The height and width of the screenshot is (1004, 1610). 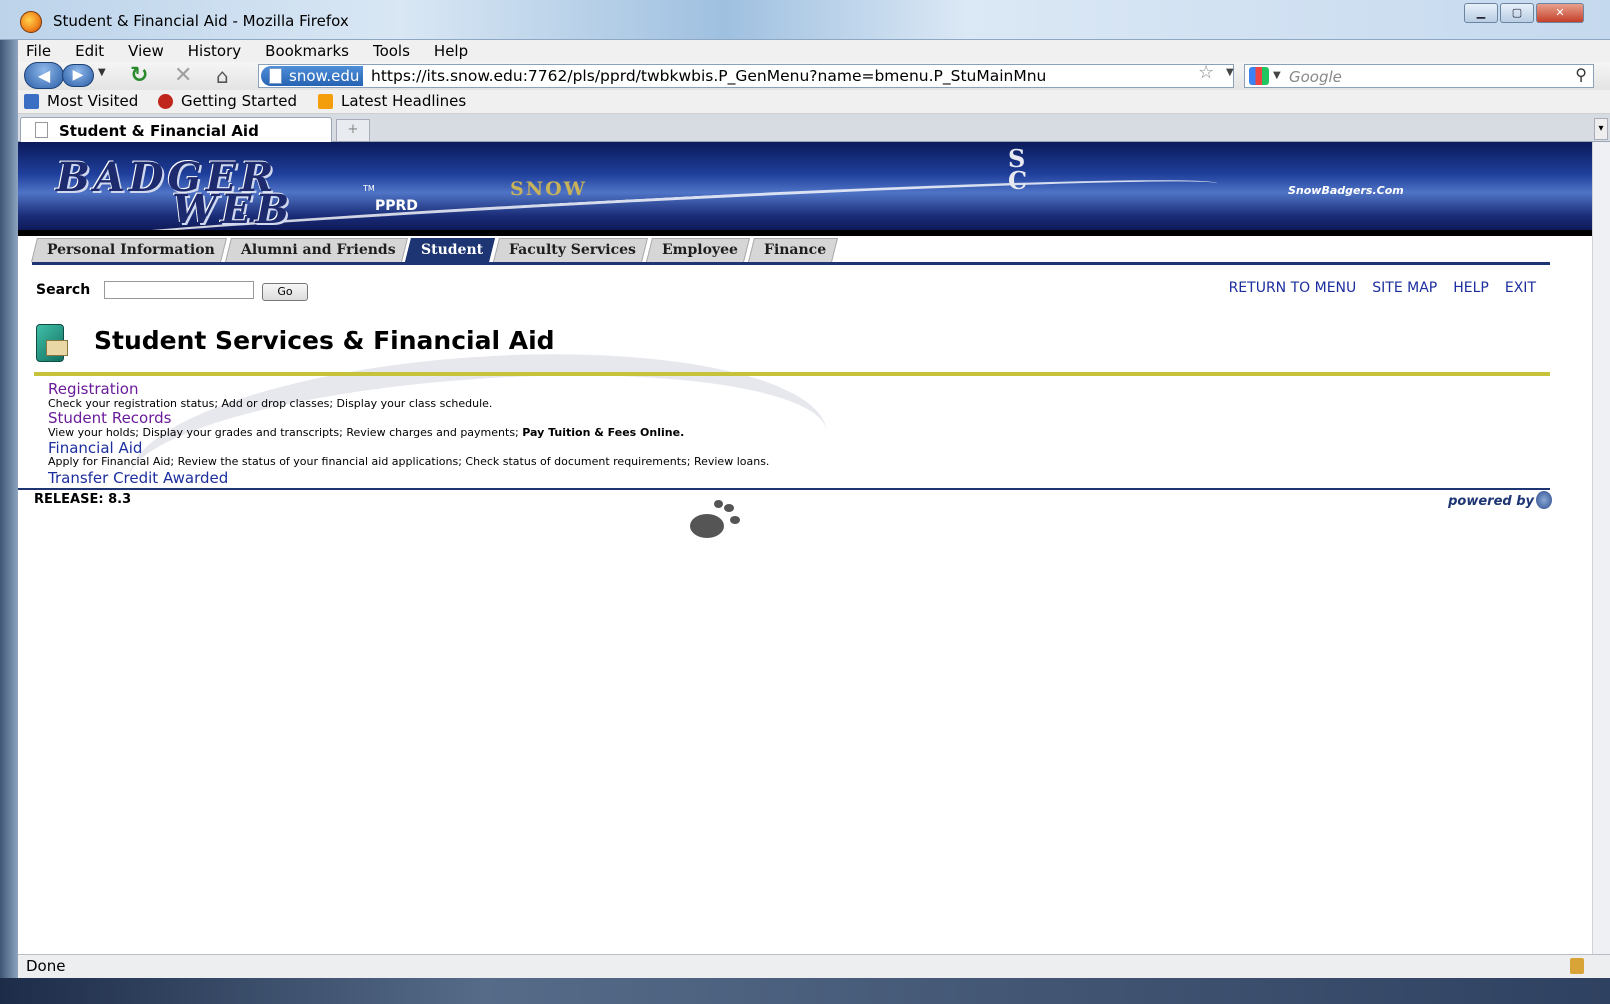 What do you see at coordinates (1018, 180) in the screenshot?
I see `sc-logo-c: C` at bounding box center [1018, 180].